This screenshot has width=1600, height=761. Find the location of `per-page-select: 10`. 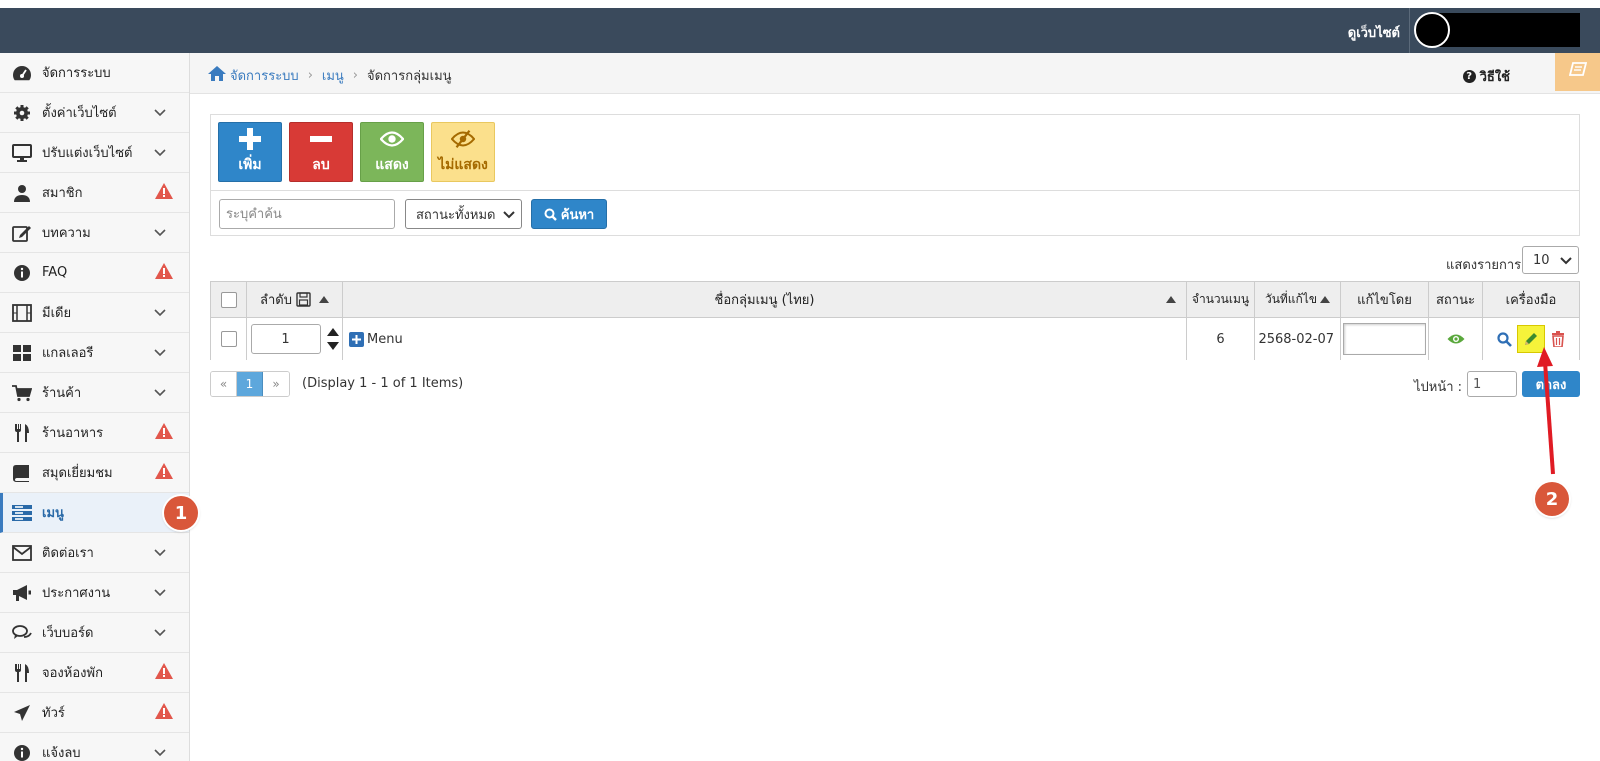

per-page-select: 10 is located at coordinates (1550, 260).